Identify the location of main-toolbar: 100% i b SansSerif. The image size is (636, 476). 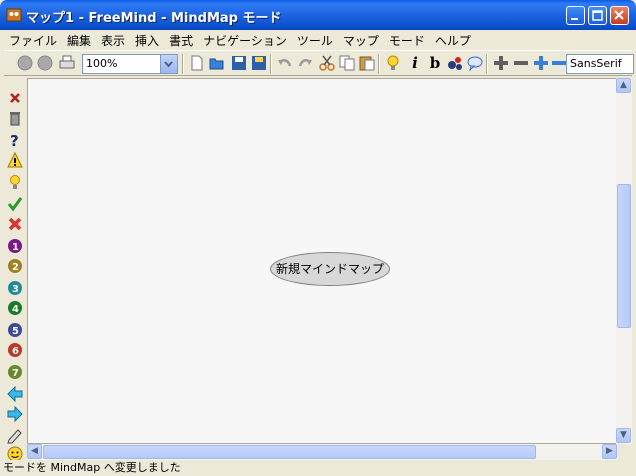
(319, 63).